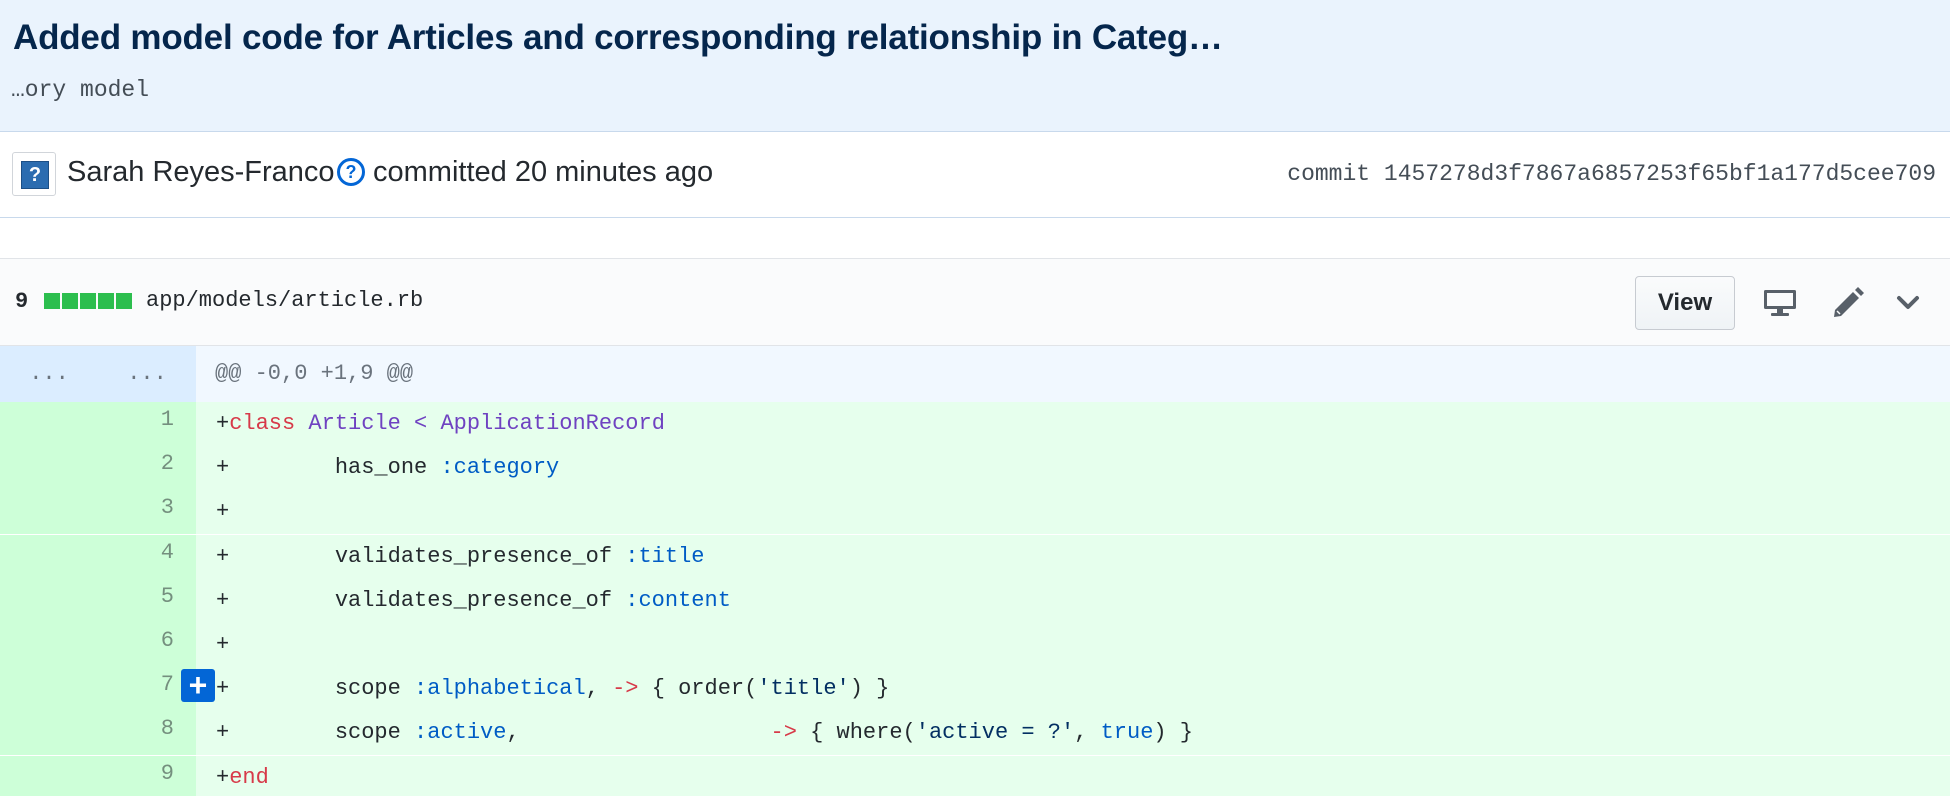 The height and width of the screenshot is (796, 1950). What do you see at coordinates (198, 685) in the screenshot?
I see `add-line-comment-button: +` at bounding box center [198, 685].